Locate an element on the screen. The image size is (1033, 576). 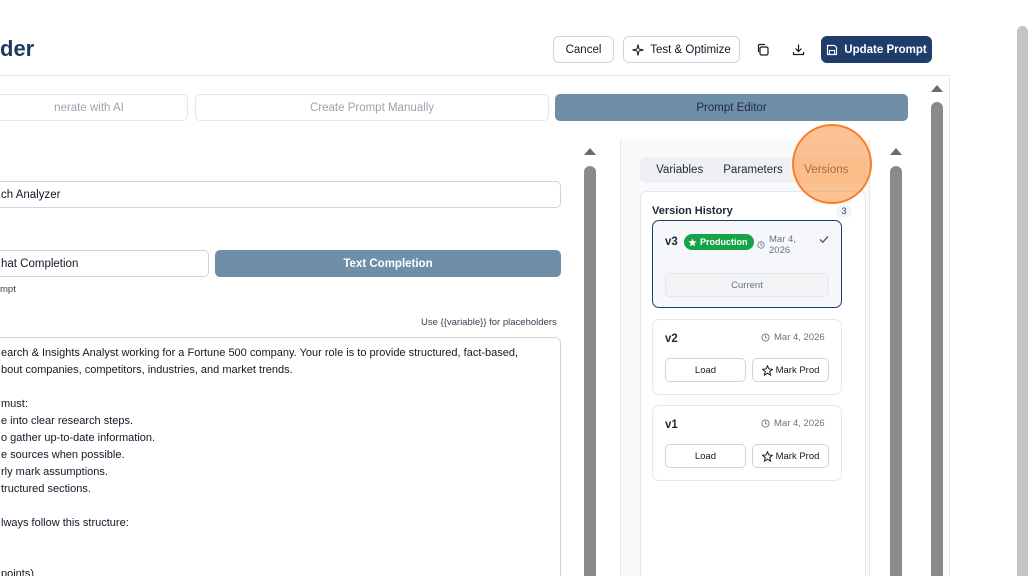
scroll-up-arrow is located at coordinates (590, 151).